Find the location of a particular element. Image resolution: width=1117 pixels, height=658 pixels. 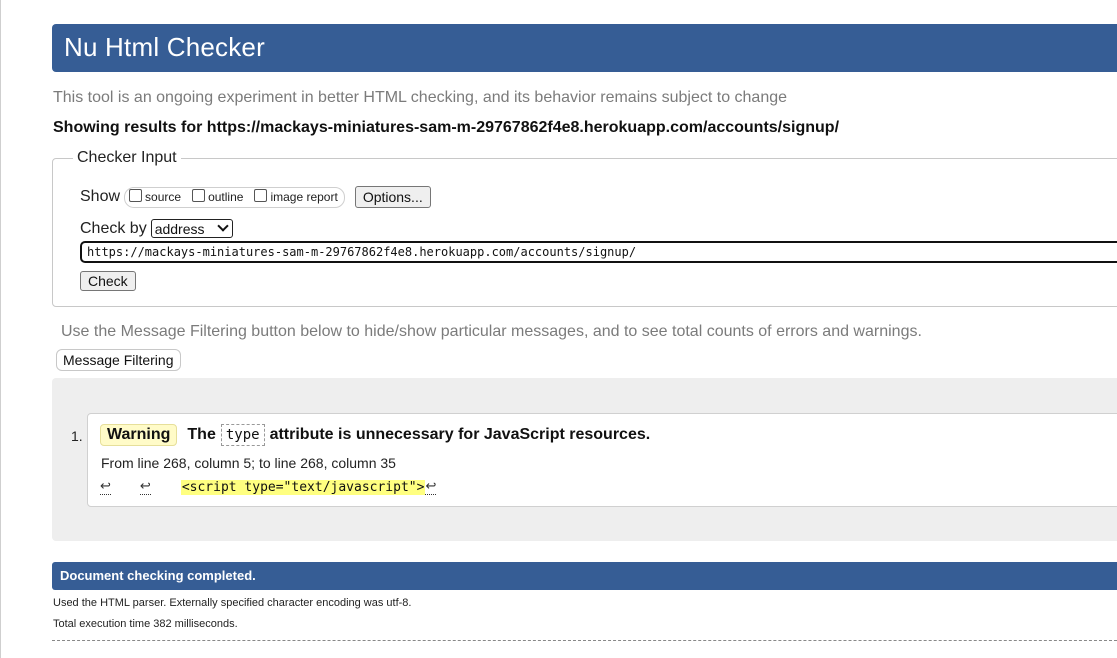

show-label: Show is located at coordinates (100, 196).